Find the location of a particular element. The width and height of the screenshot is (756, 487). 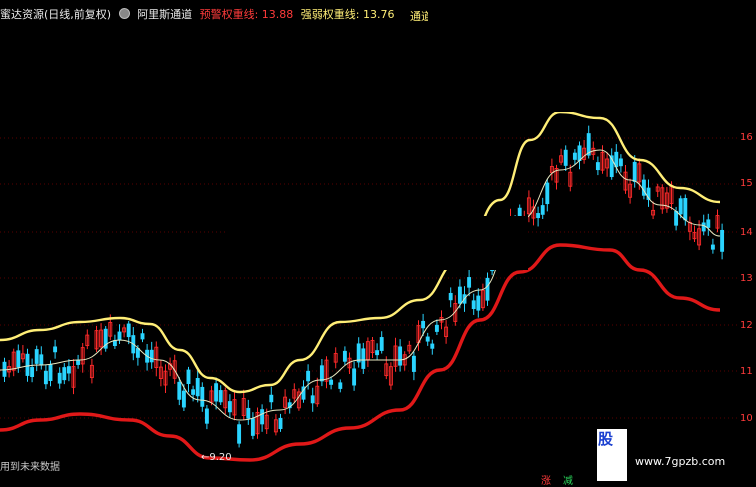

tab-down: 减 is located at coordinates (568, 479).